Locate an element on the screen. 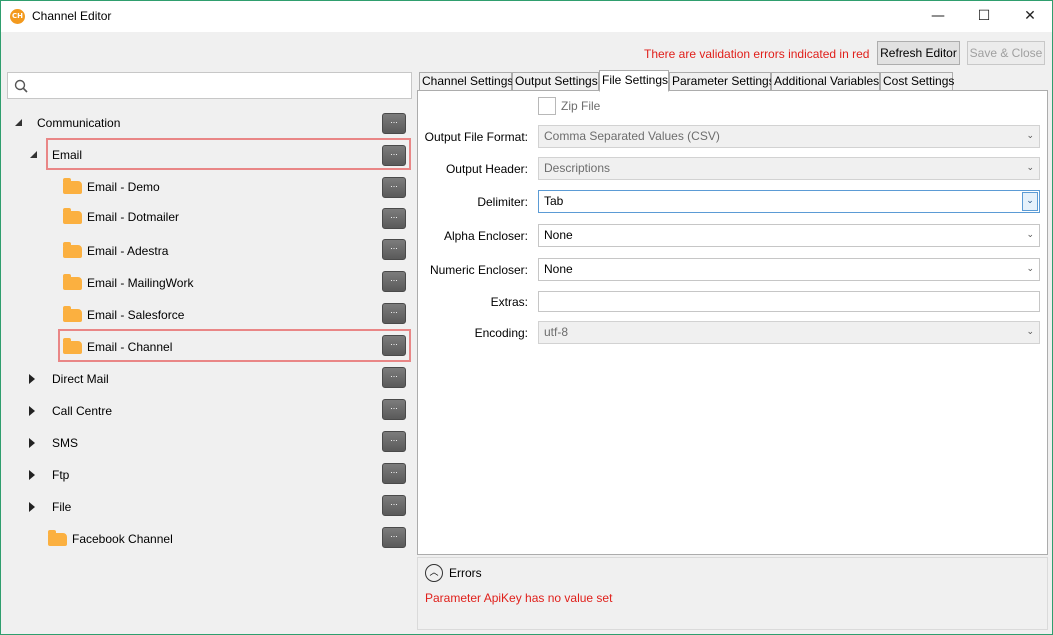 Image resolution: width=1053 pixels, height=635 pixels. refresh-editor-button: Refresh Editor is located at coordinates (918, 53).